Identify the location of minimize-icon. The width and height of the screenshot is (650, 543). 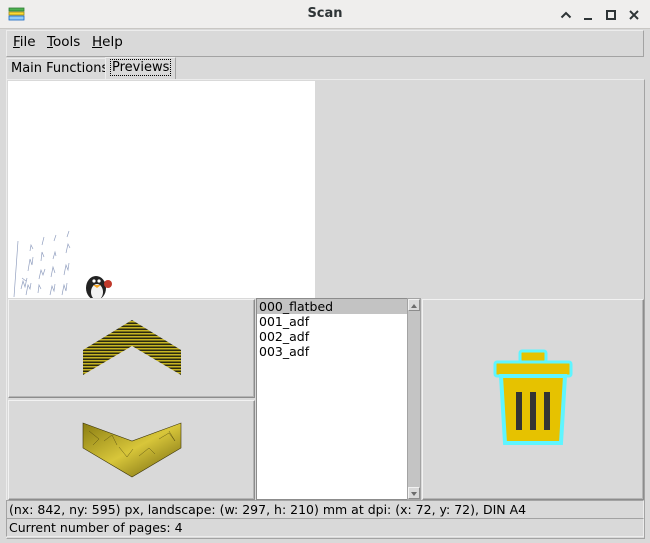
(588, 19).